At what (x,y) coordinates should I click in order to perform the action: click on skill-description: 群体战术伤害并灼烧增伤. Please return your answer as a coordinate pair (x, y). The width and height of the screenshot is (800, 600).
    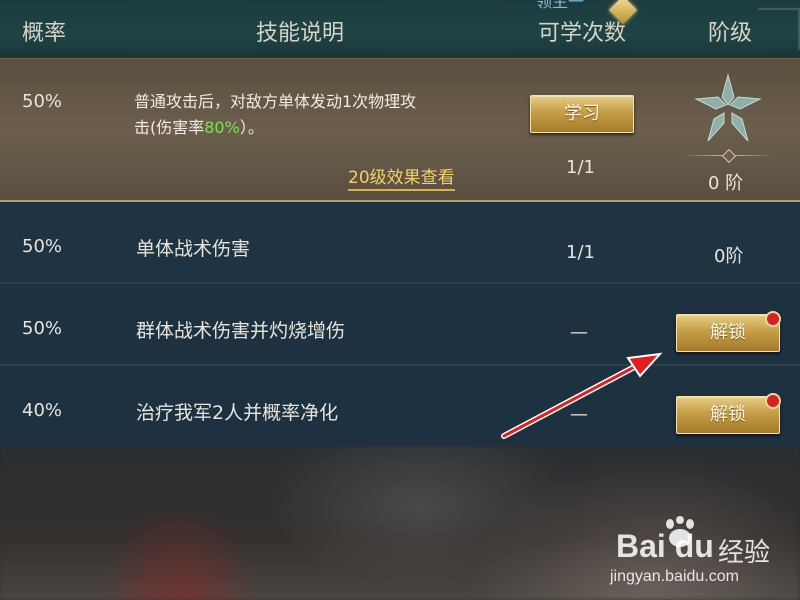
    Looking at the image, I should click on (241, 331).